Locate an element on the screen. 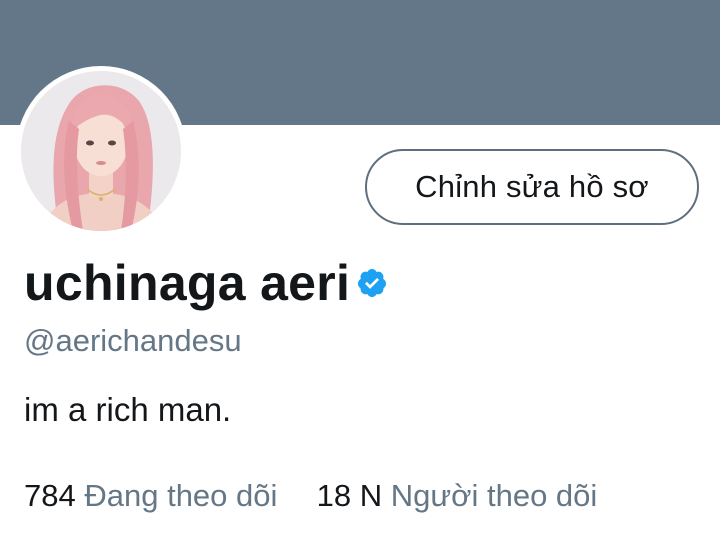 The height and width of the screenshot is (560, 720). following-link: 784 Đang theo dõi is located at coordinates (155, 495).